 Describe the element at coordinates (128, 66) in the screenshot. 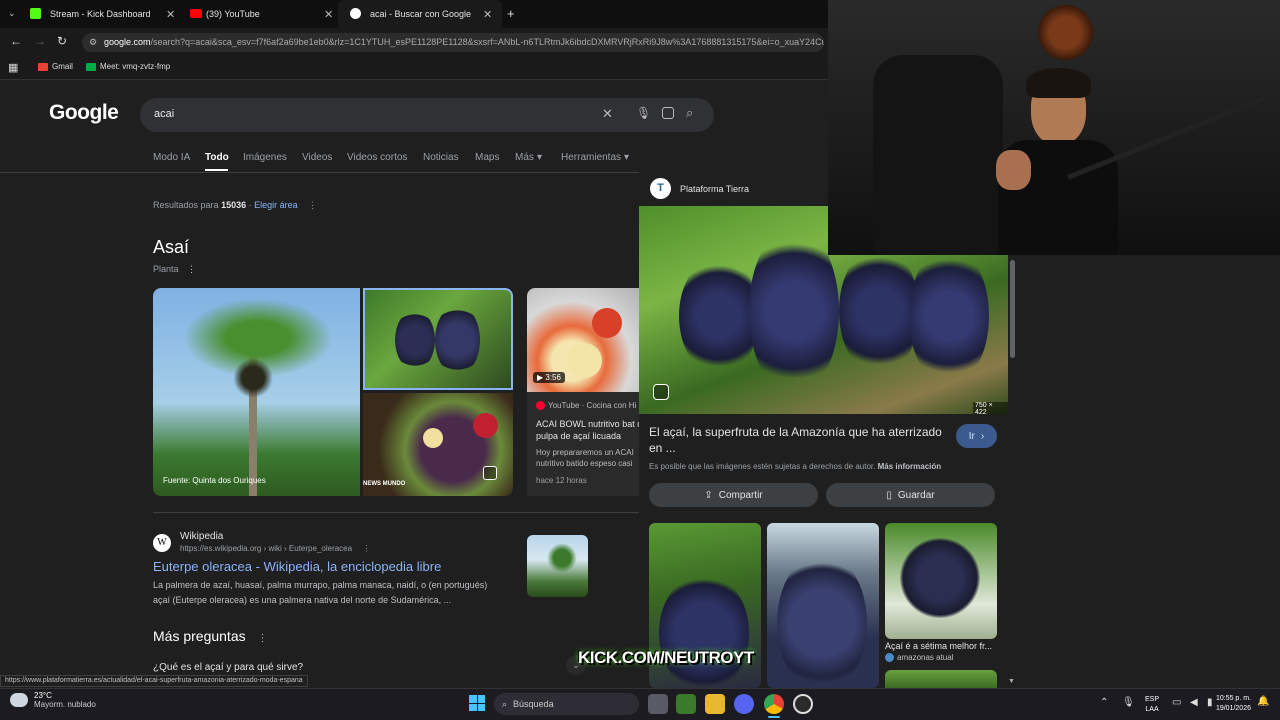

I see `bookmark-meet: Meet: vmq-zvtz-fmp` at that location.